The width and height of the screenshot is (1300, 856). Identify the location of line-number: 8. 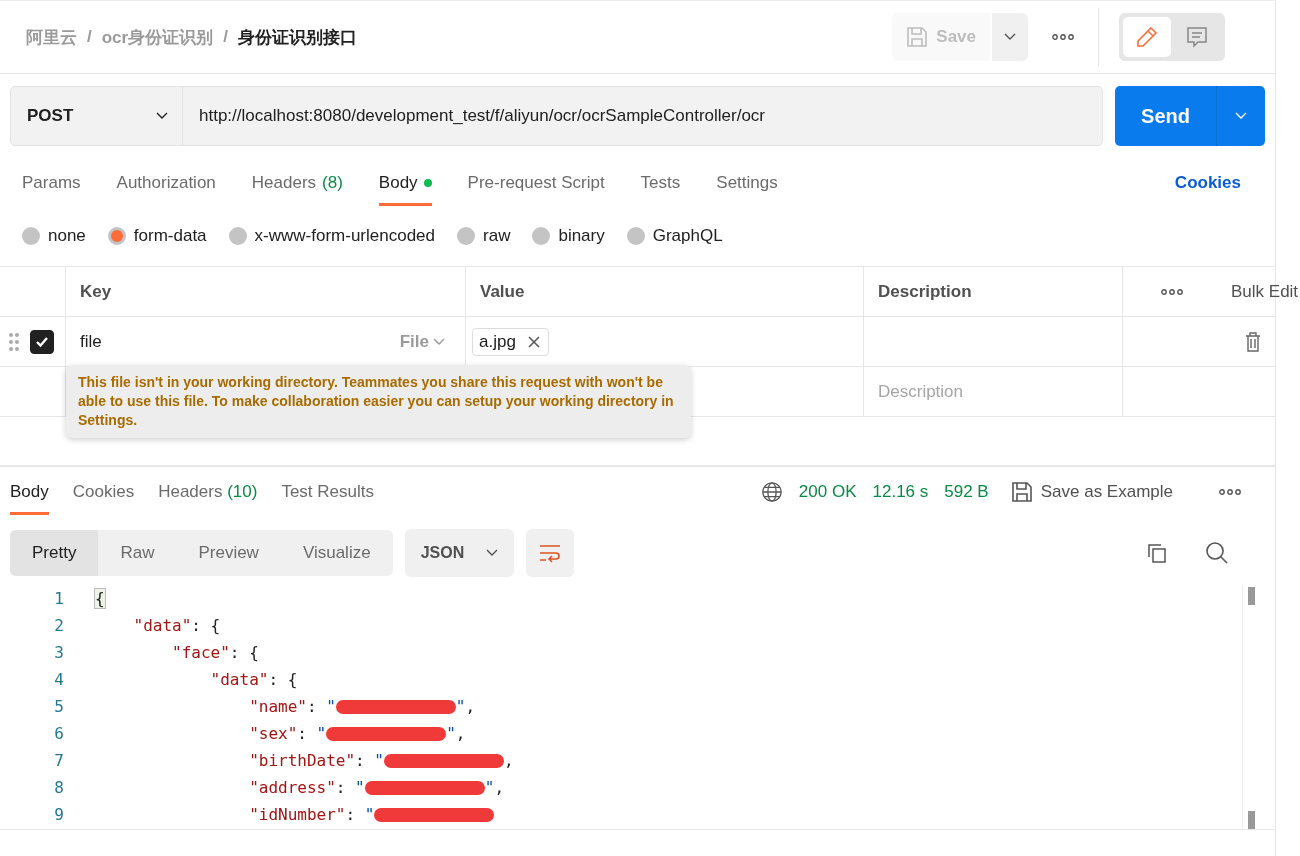
(59, 787).